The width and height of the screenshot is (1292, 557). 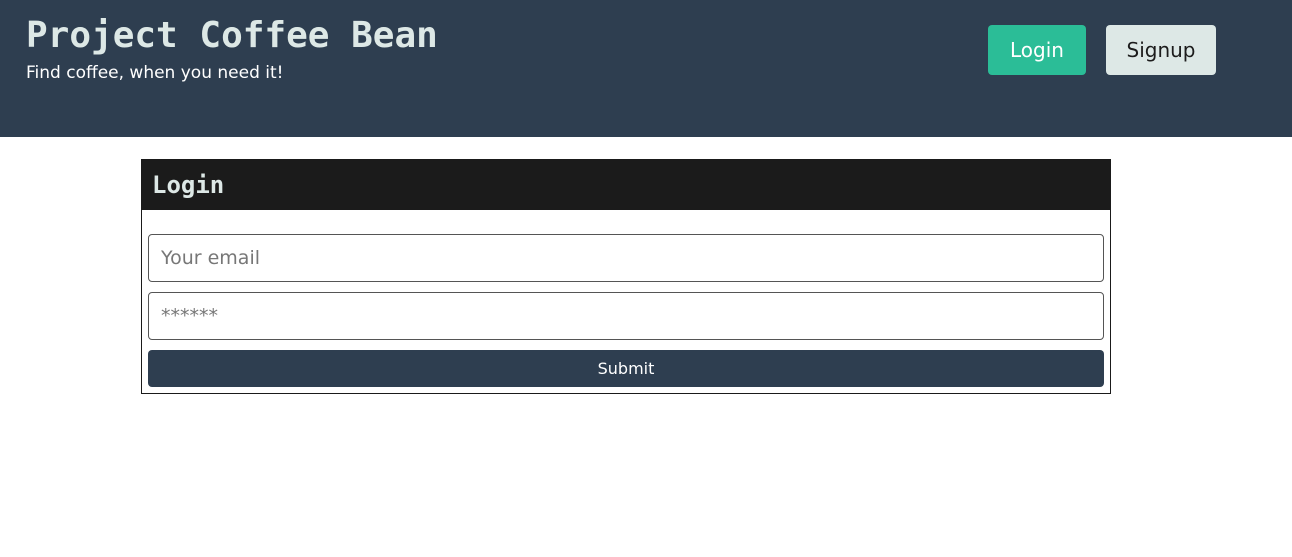 What do you see at coordinates (188, 185) in the screenshot?
I see `login-card-title: Login` at bounding box center [188, 185].